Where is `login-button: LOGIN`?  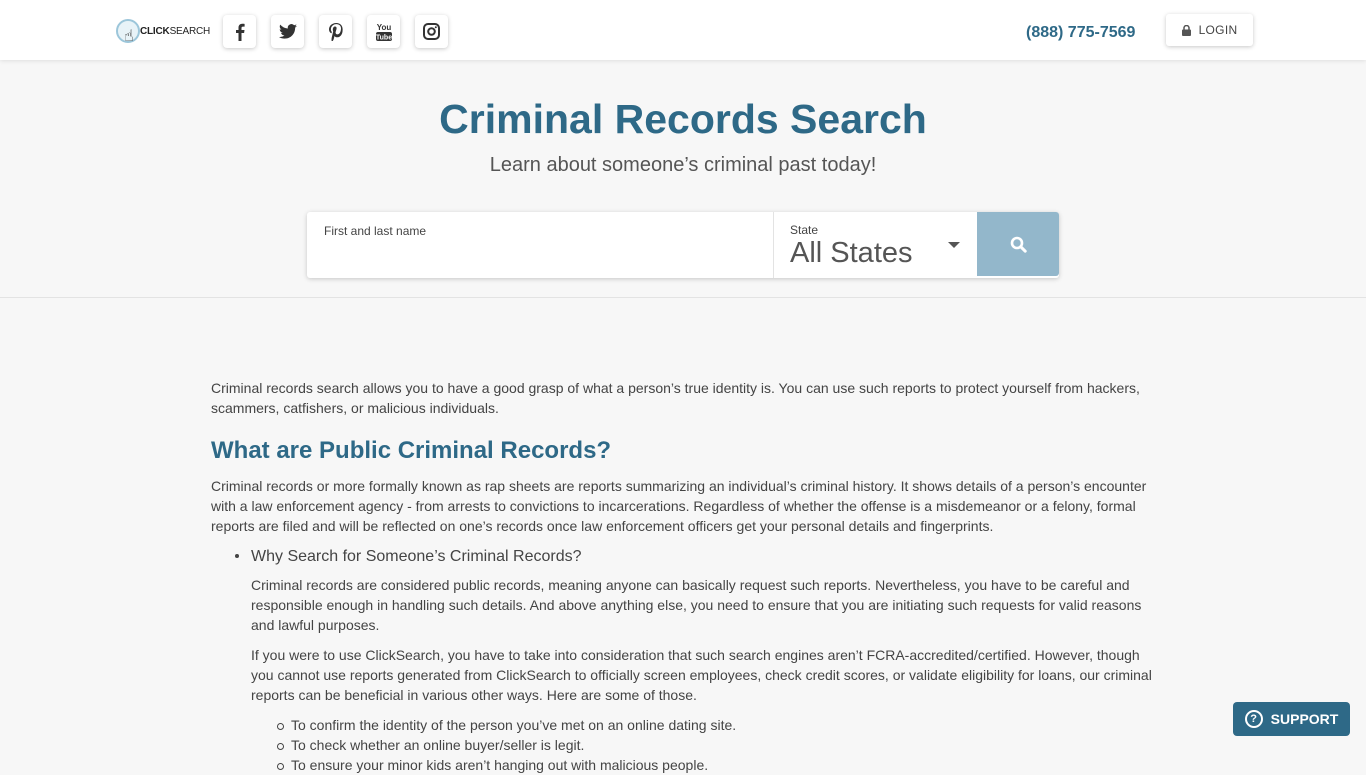
login-button: LOGIN is located at coordinates (1209, 30).